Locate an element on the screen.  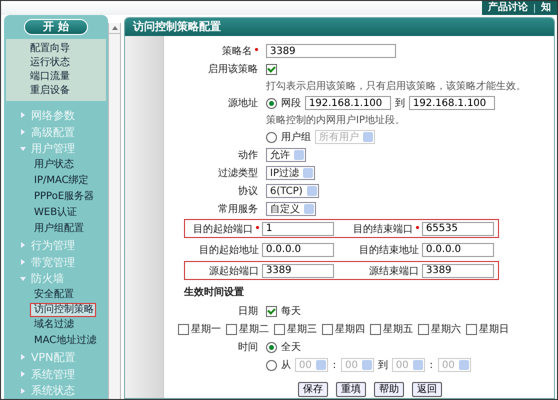
dropdown: 6(TCP) is located at coordinates (292, 191).